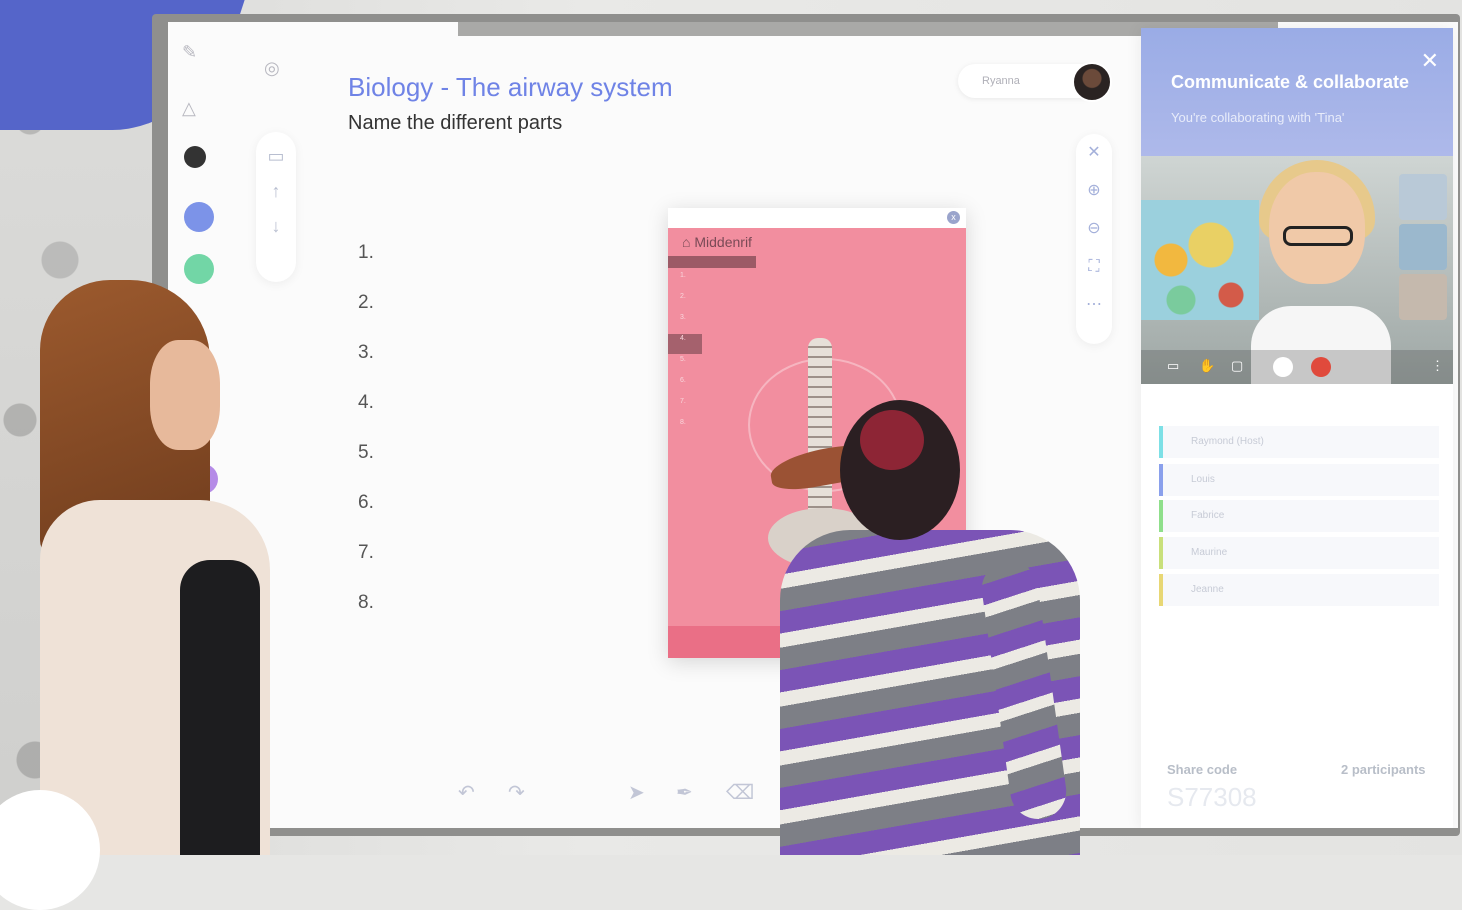 The image size is (1462, 910). Describe the element at coordinates (466, 792) in the screenshot. I see `undo-icon: ↶` at that location.